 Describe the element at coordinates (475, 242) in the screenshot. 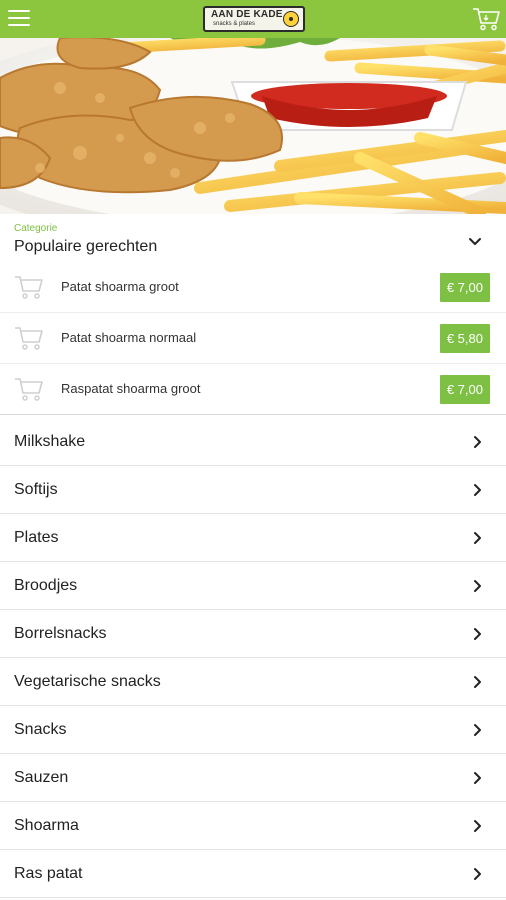

I see `chevron-down-icon` at that location.